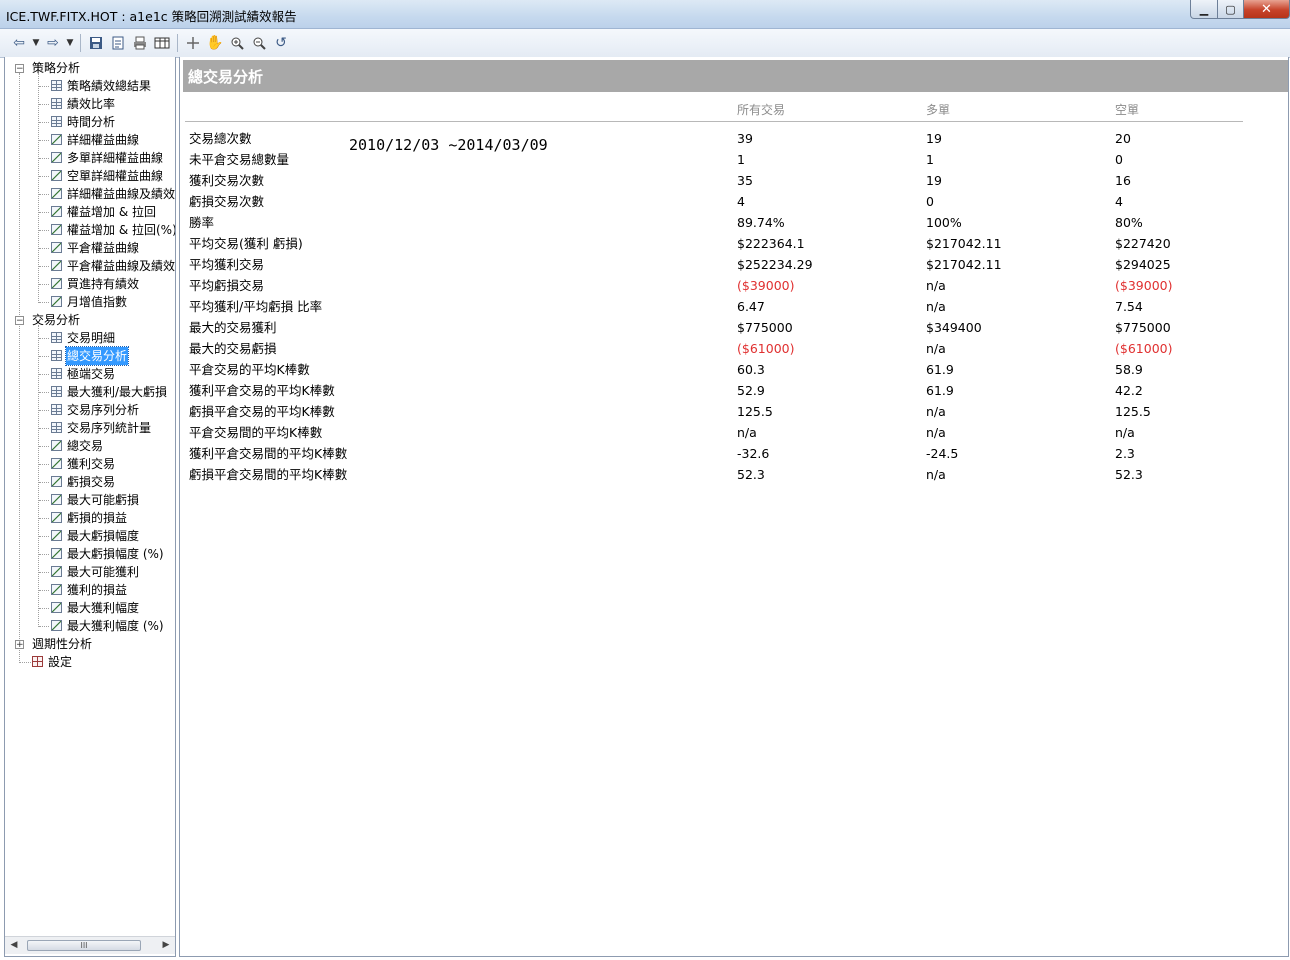  I want to click on tree-item: 月增值指數, so click(90, 302).